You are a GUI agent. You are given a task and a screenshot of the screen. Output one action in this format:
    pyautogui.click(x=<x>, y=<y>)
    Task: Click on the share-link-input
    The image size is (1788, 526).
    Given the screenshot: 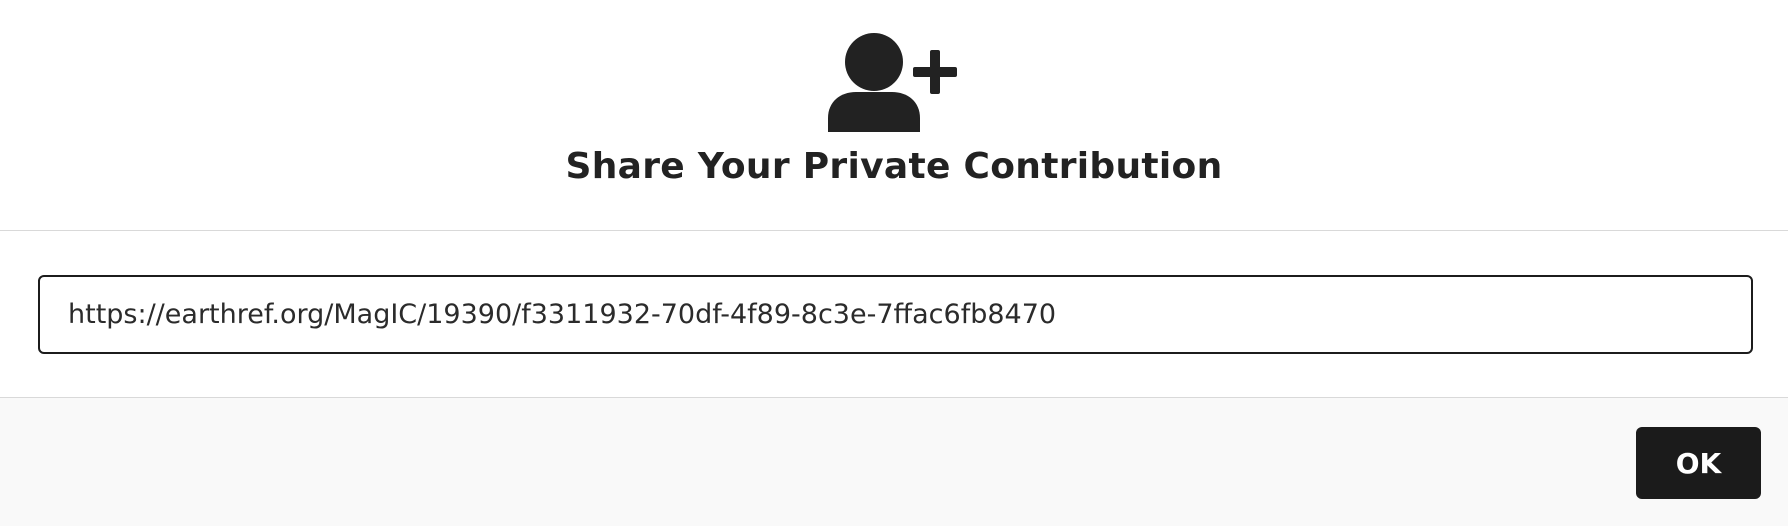 What is the action you would take?
    pyautogui.click(x=895, y=314)
    